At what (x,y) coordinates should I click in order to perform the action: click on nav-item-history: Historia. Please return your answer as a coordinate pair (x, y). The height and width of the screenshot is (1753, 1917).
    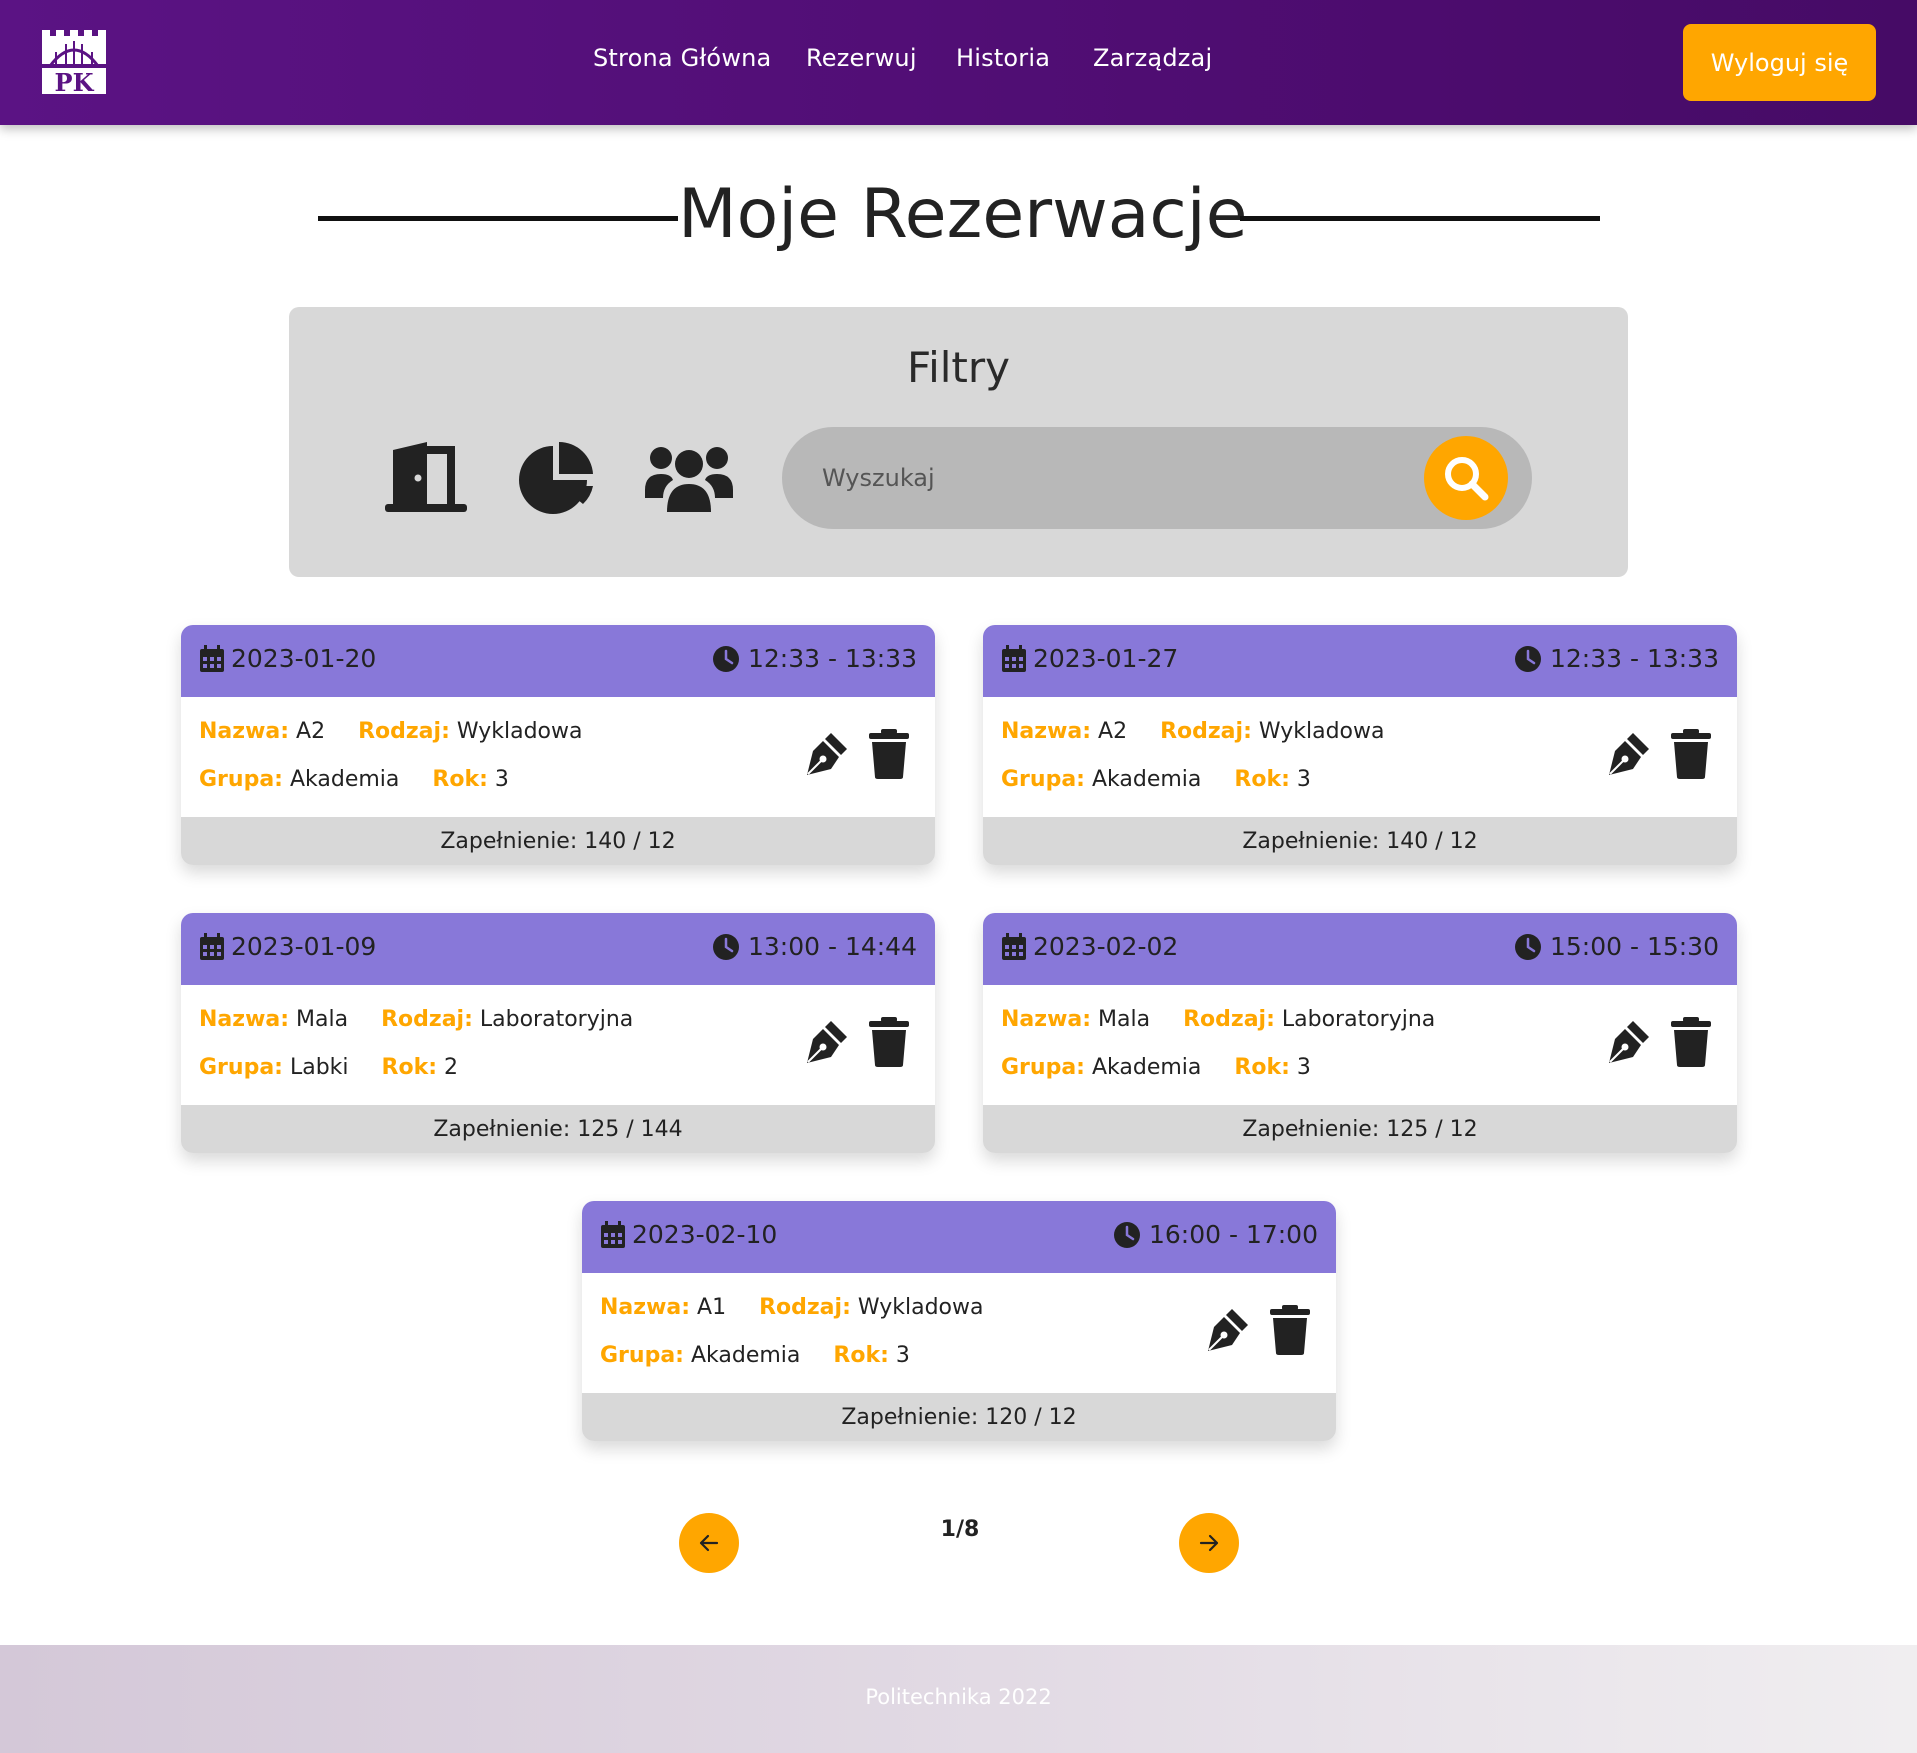
    Looking at the image, I should click on (1003, 58).